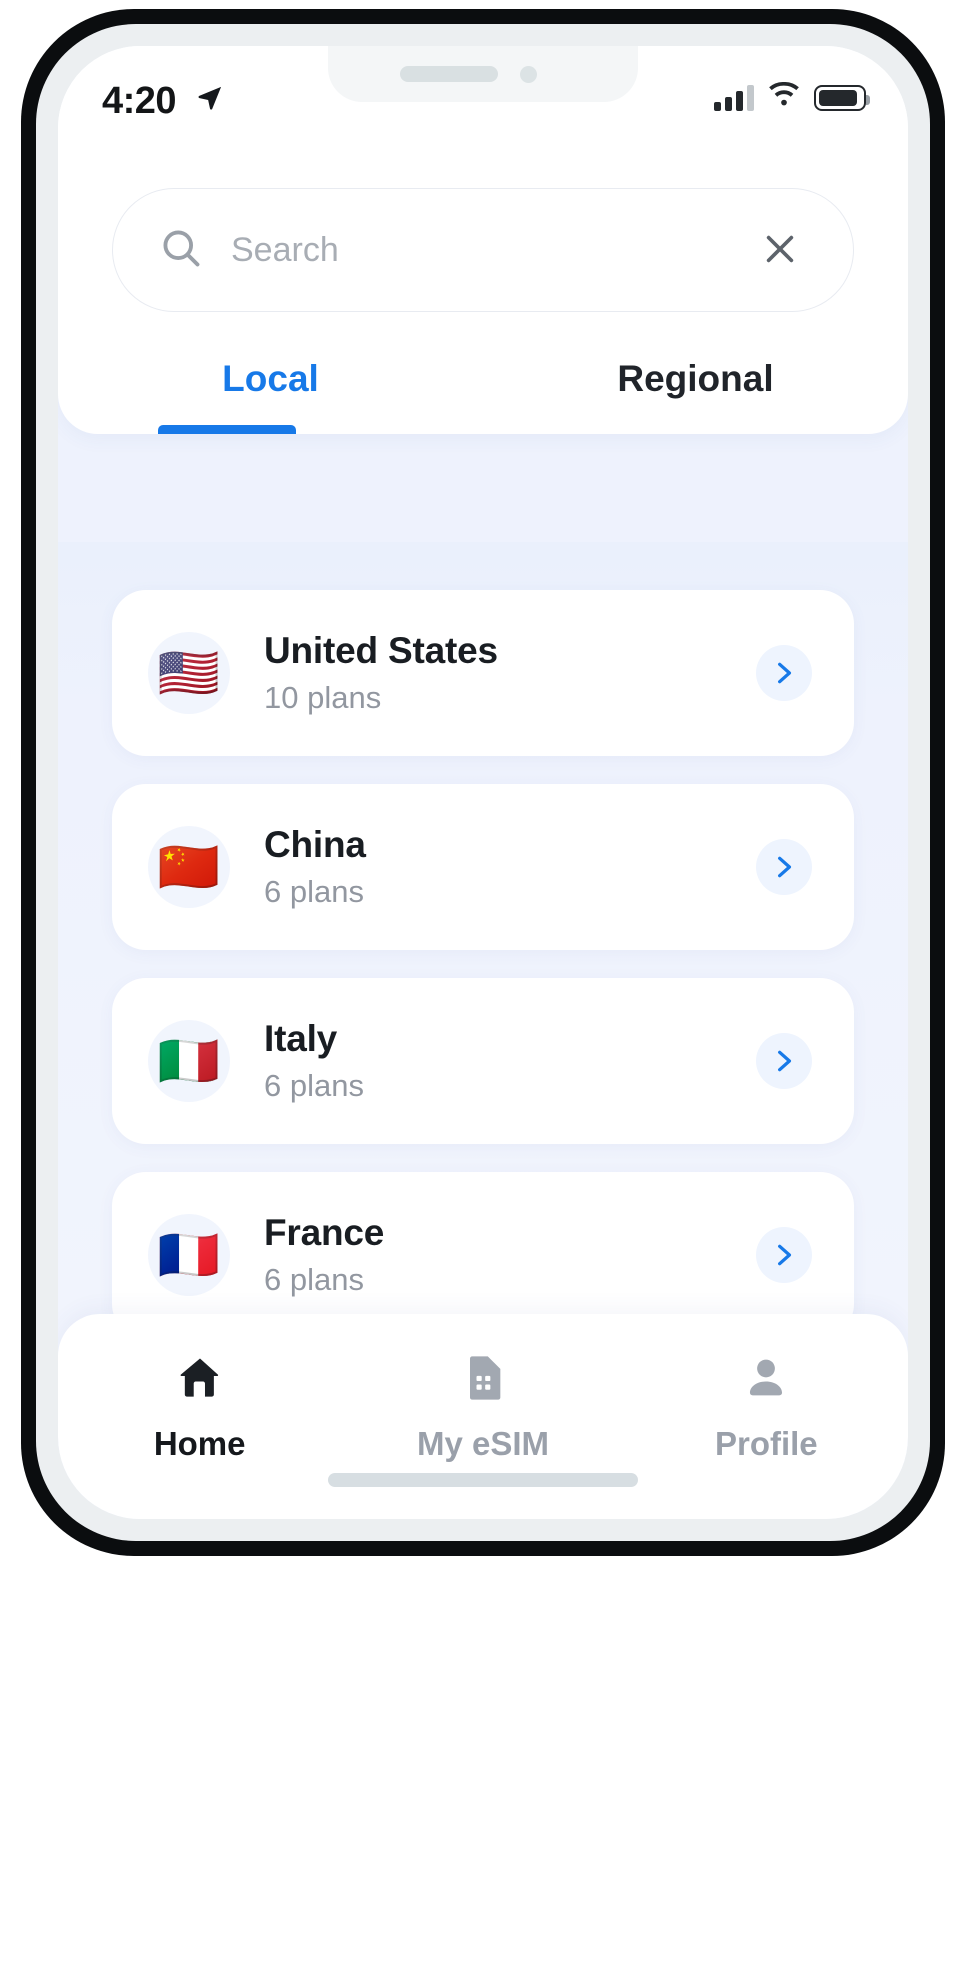 The height and width of the screenshot is (1970, 966). I want to click on flag-icon: 🇮🇹, so click(189, 1061).